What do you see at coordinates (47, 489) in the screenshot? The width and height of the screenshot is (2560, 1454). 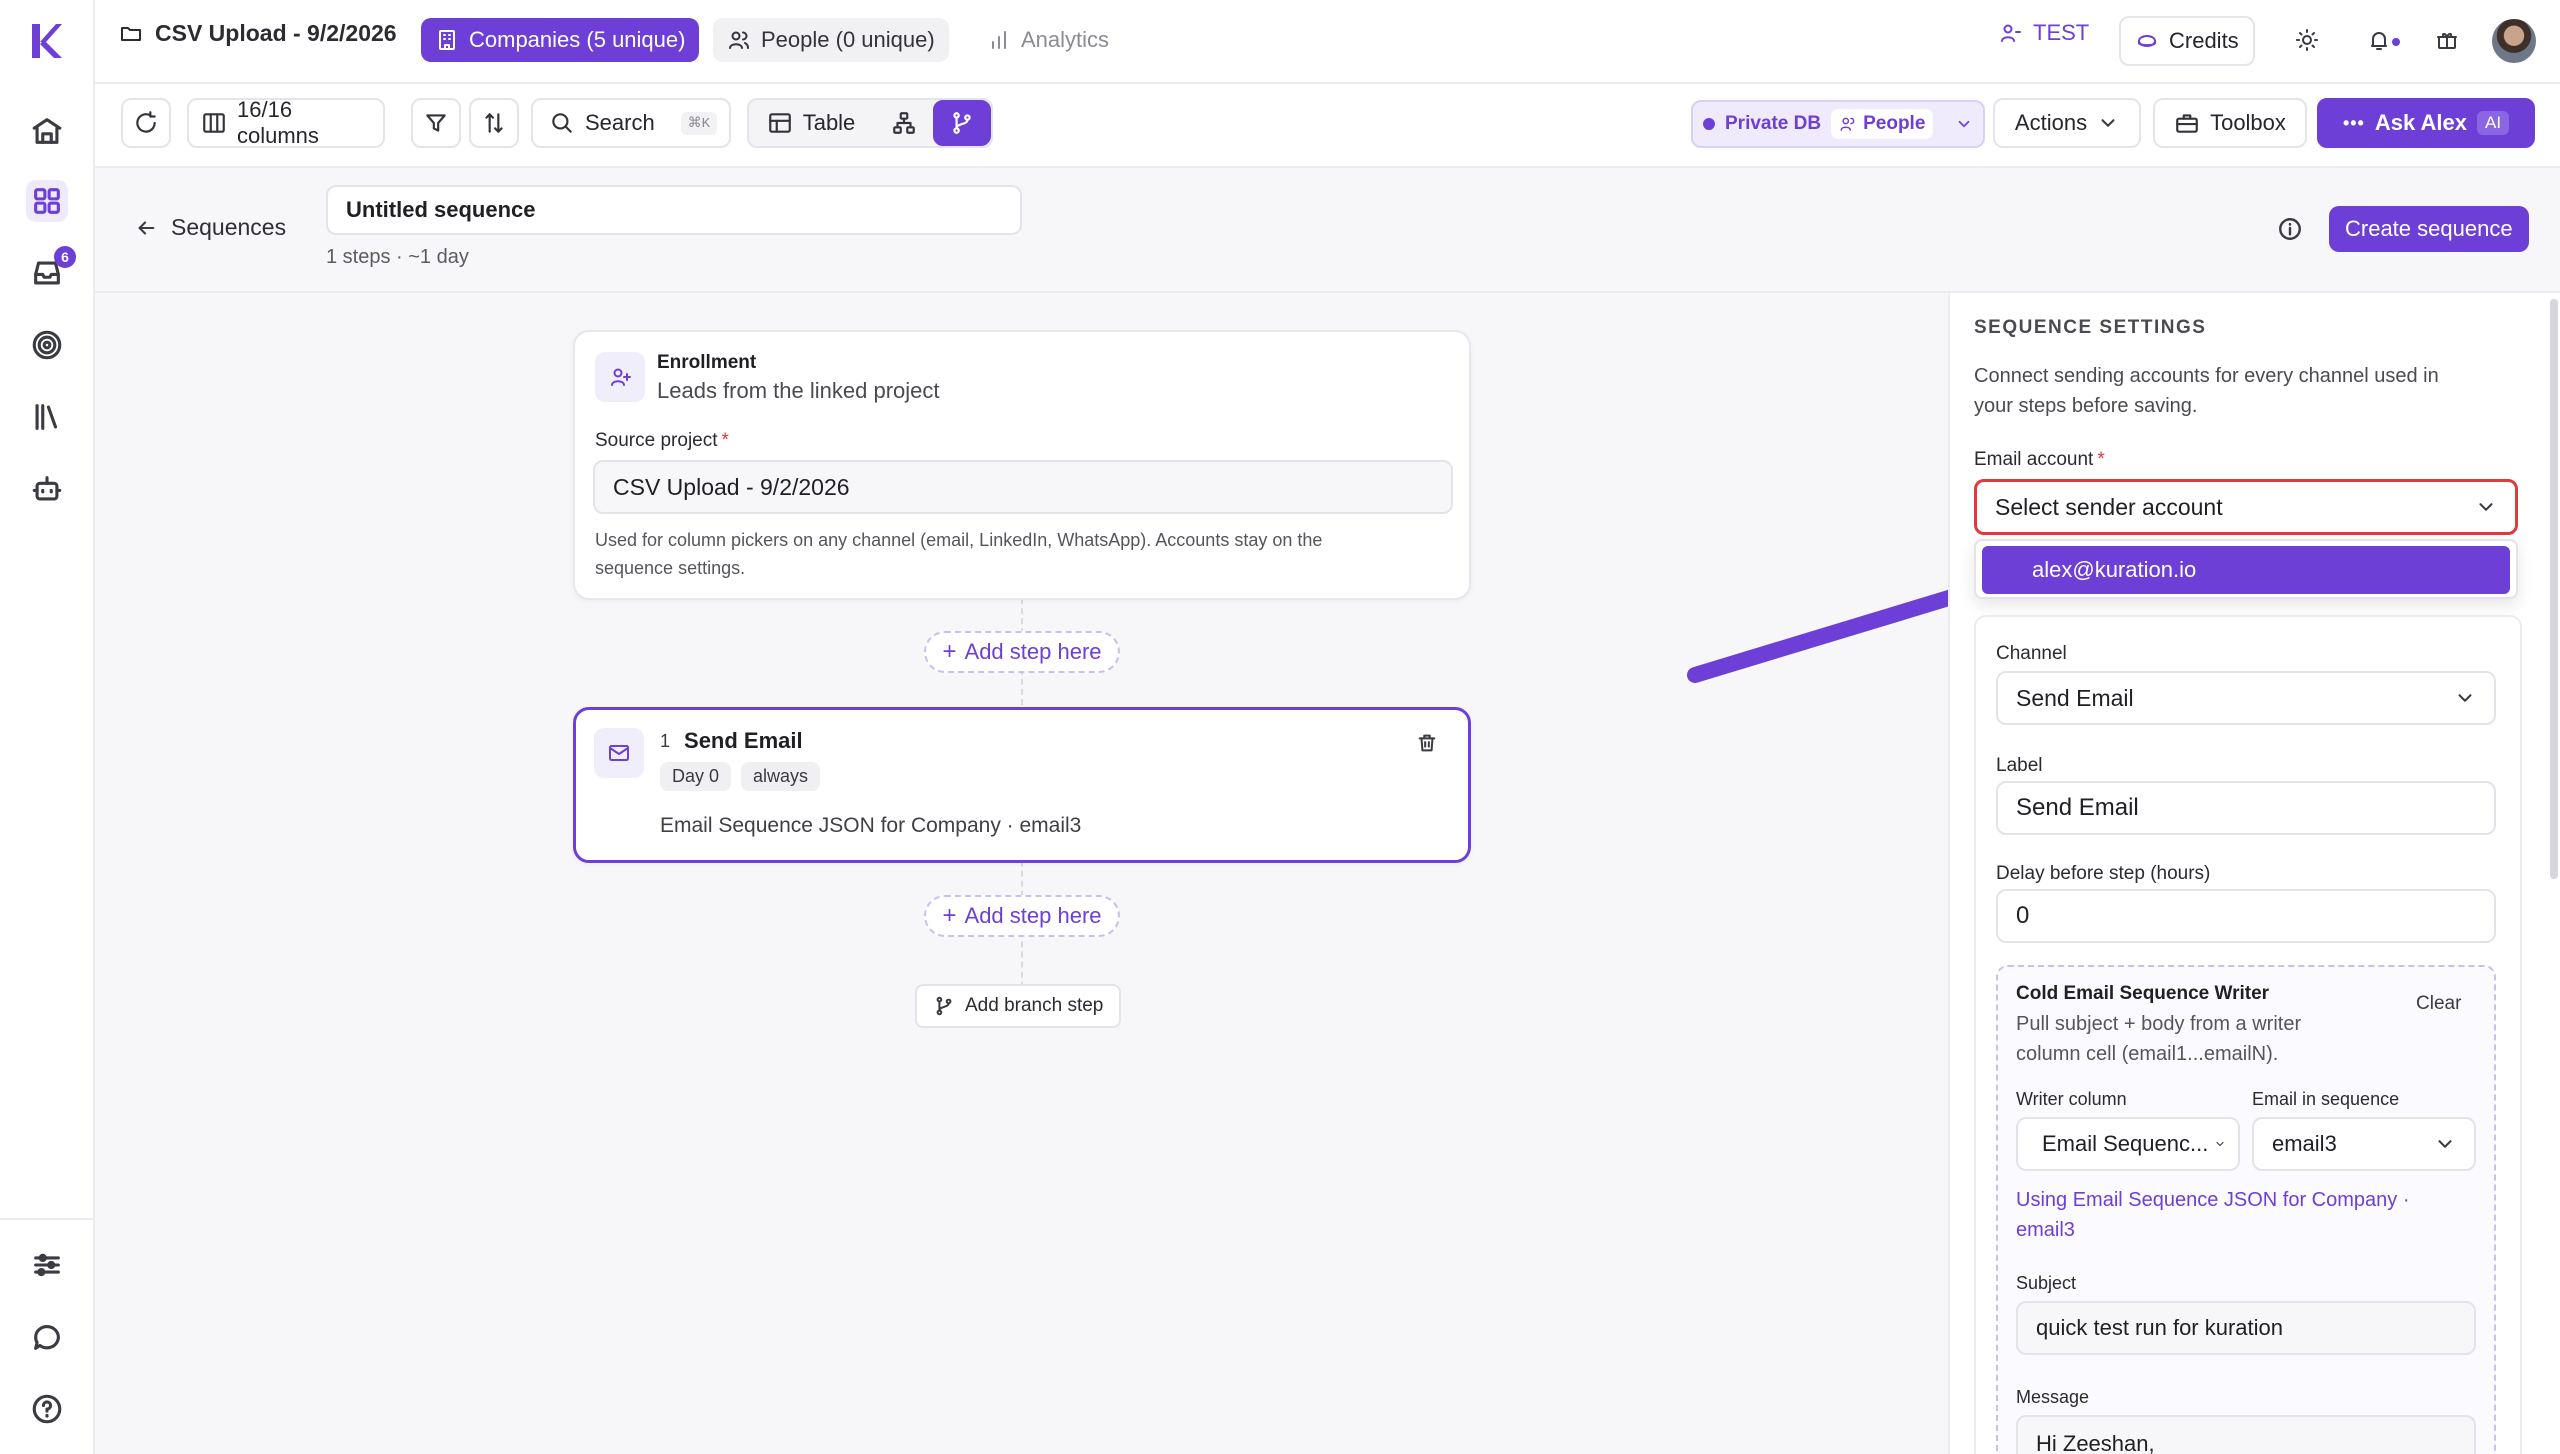 I see `bot-icon` at bounding box center [47, 489].